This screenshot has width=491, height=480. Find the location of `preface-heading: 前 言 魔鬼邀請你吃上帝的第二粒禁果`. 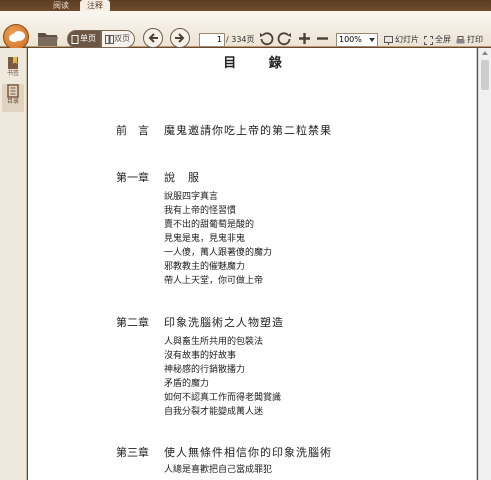

preface-heading: 前 言 魔鬼邀請你吃上帝的第二粒禁果 is located at coordinates (224, 130).